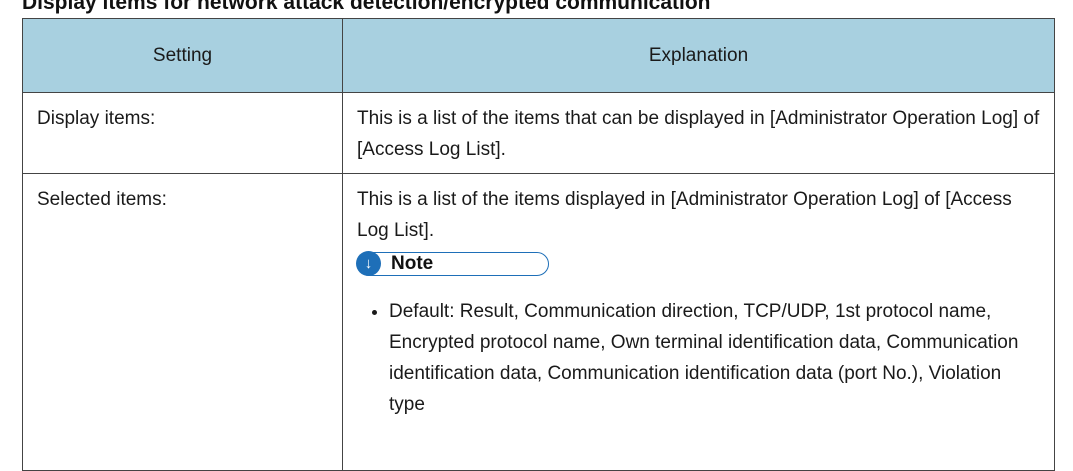  Describe the element at coordinates (452, 263) in the screenshot. I see `note-badge: ↓ Note` at that location.